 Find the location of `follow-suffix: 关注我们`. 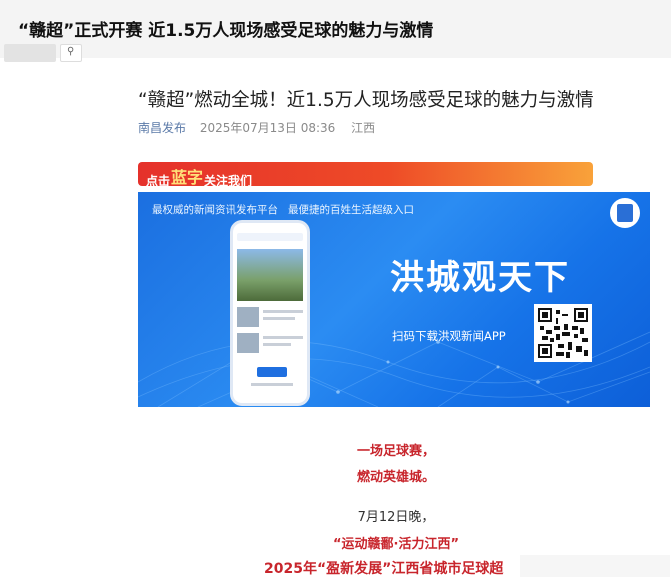

follow-suffix: 关注我们 is located at coordinates (228, 181).